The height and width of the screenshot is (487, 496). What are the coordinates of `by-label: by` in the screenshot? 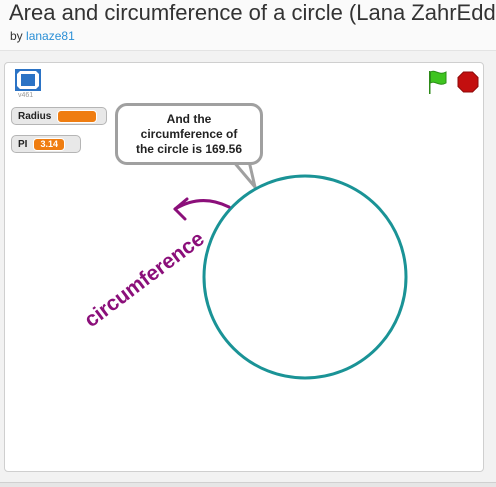 It's located at (16, 36).